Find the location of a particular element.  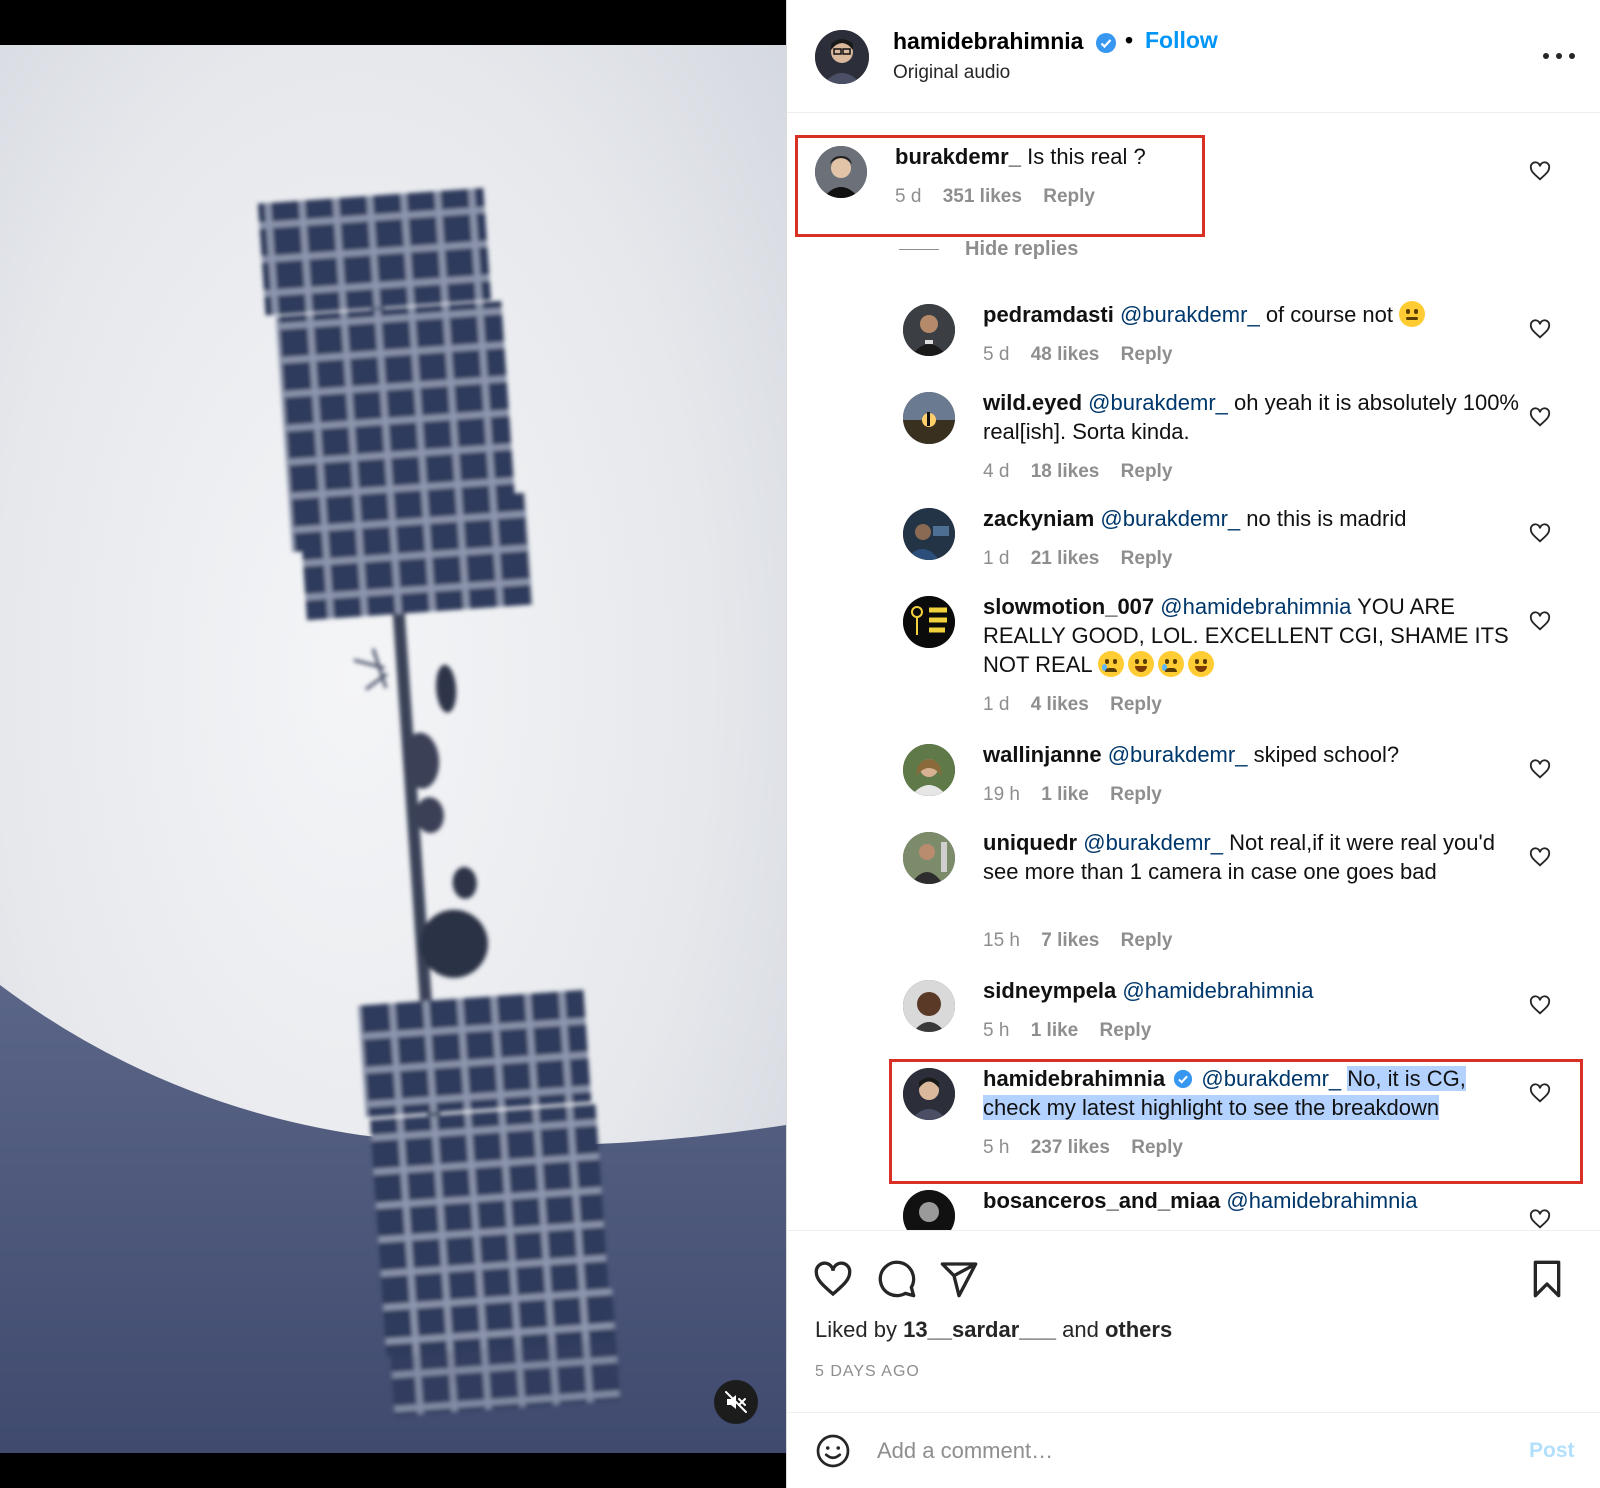

reply-meta: 15 h 7 likes Reply is located at coordinates (1085, 941).